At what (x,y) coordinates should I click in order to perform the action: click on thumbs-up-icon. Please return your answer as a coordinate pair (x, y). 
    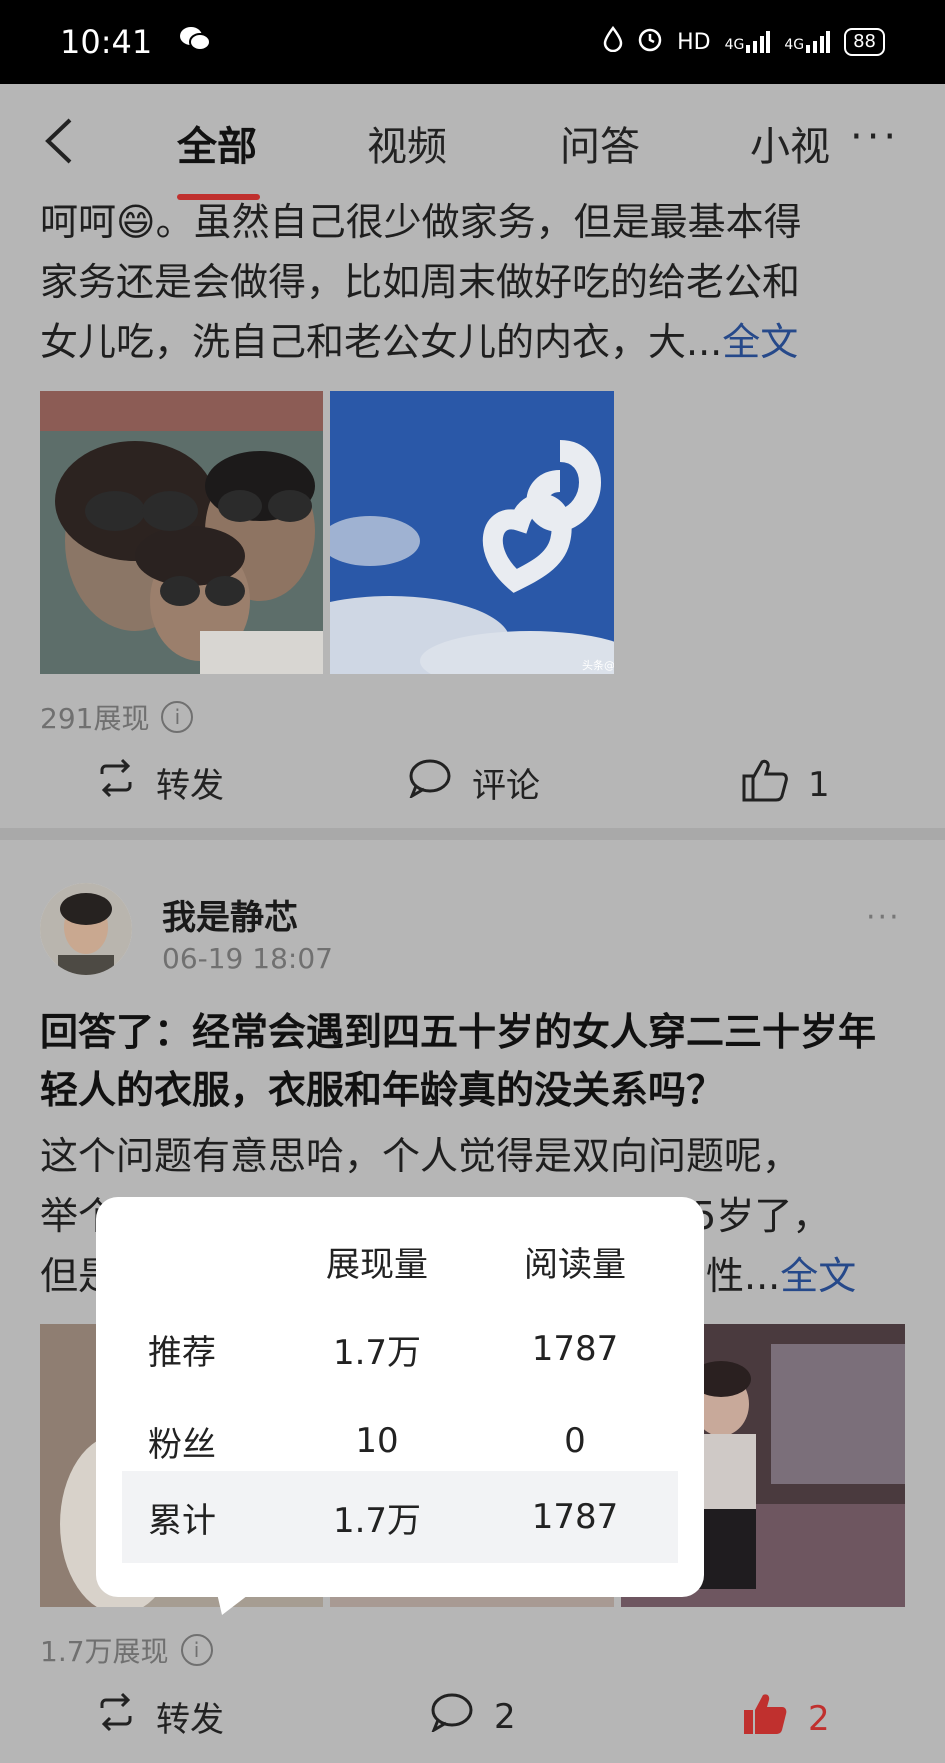
    Looking at the image, I should click on (765, 784).